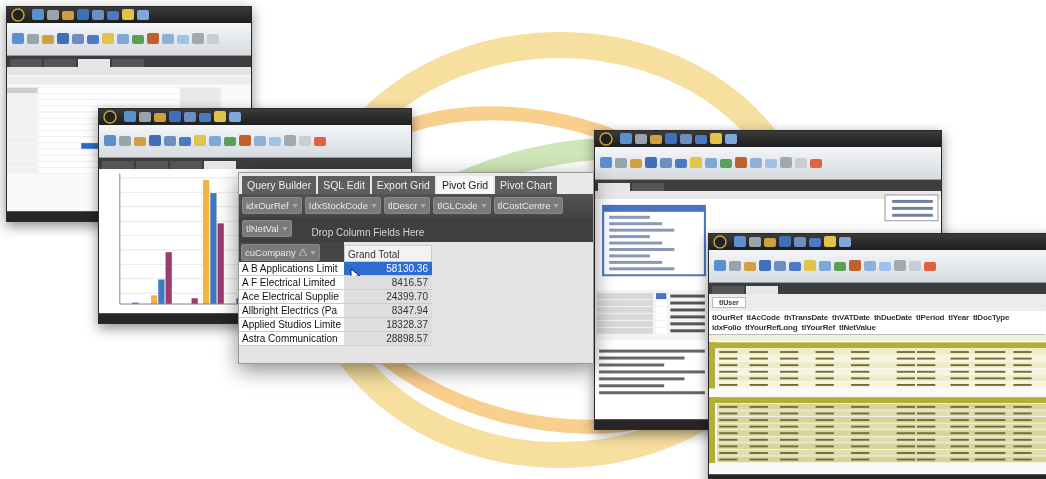 The height and width of the screenshot is (479, 1046). I want to click on tab: Export Grid, so click(403, 185).